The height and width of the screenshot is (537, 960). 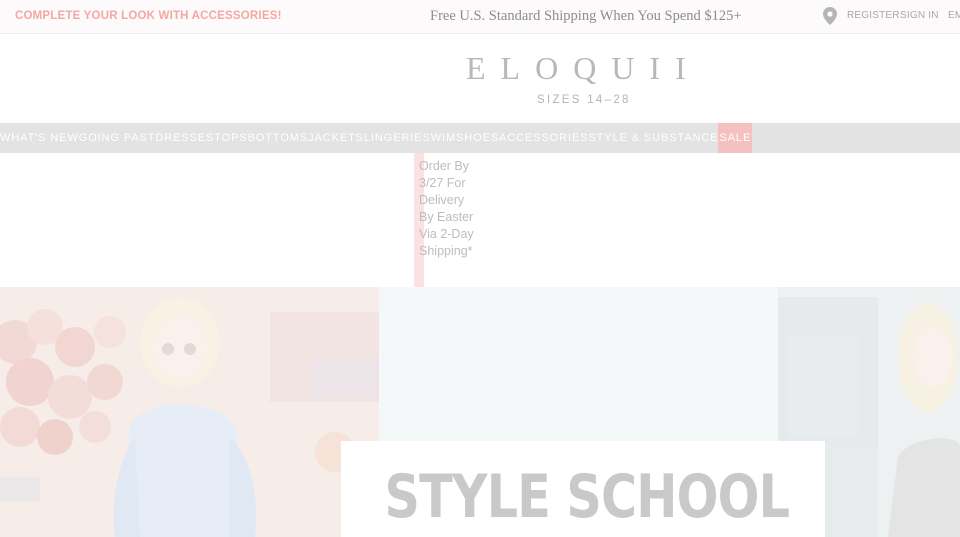 What do you see at coordinates (393, 138) in the screenshot?
I see `nav-item-lingerie: LINGERIE` at bounding box center [393, 138].